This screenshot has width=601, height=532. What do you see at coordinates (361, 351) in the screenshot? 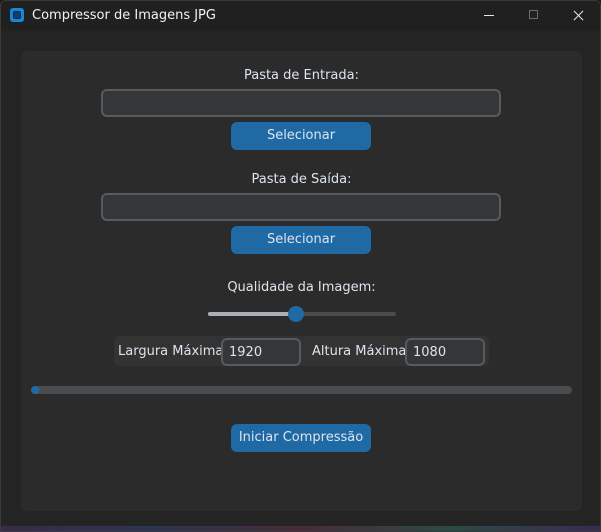
I see `max-height-label: Altura Máxima:` at bounding box center [361, 351].